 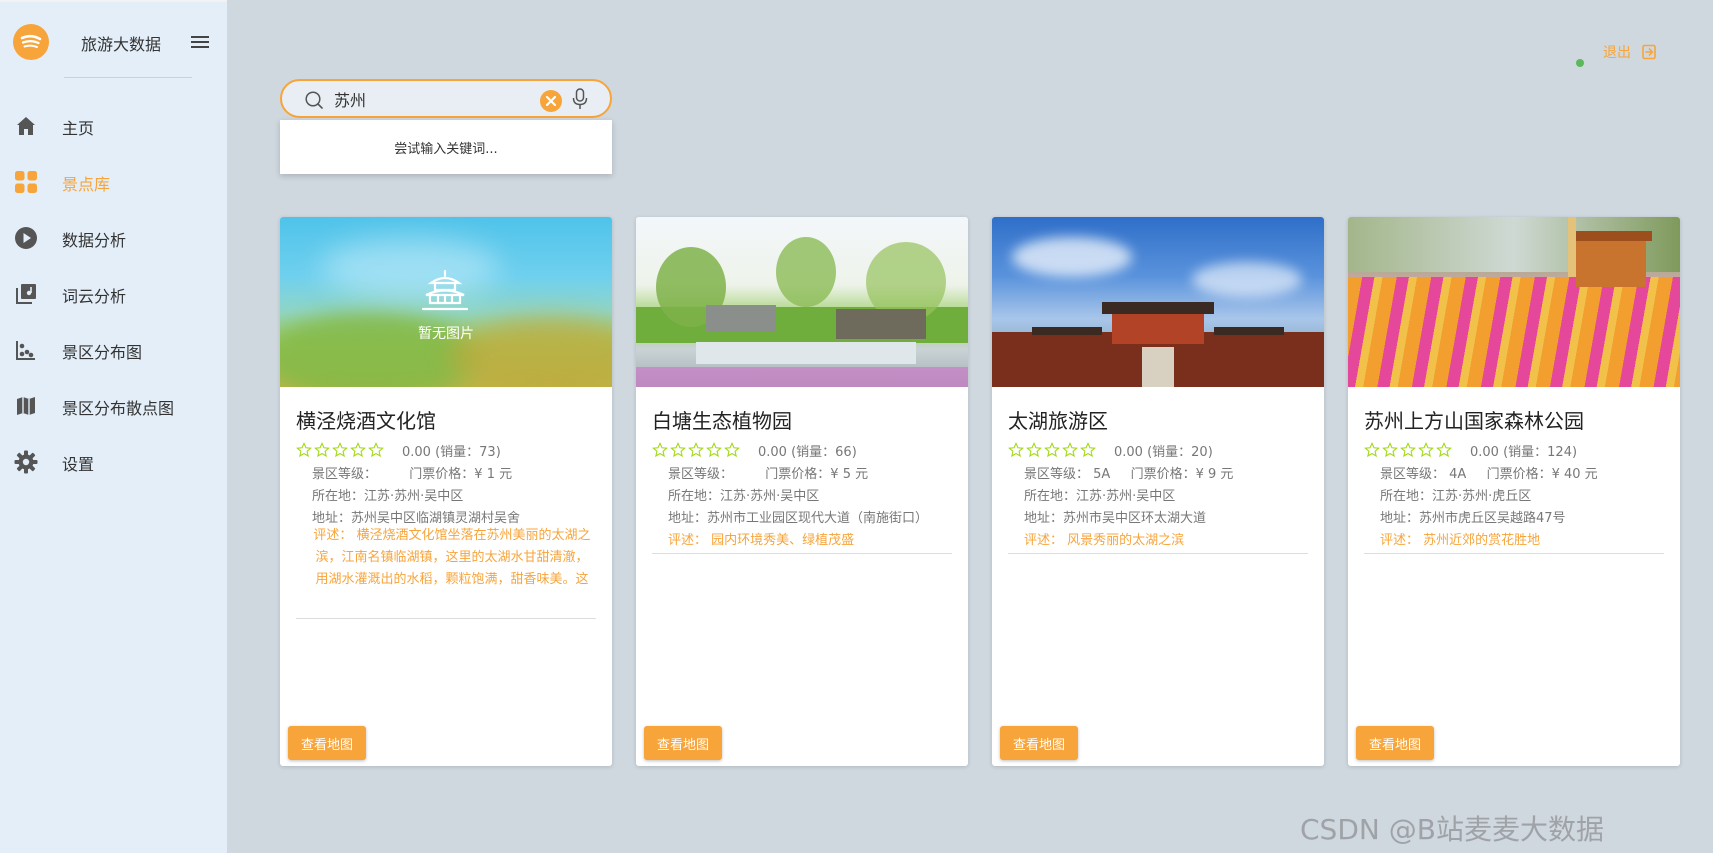 I want to click on rating-text: 0.00 (销量：124), so click(x=1524, y=452).